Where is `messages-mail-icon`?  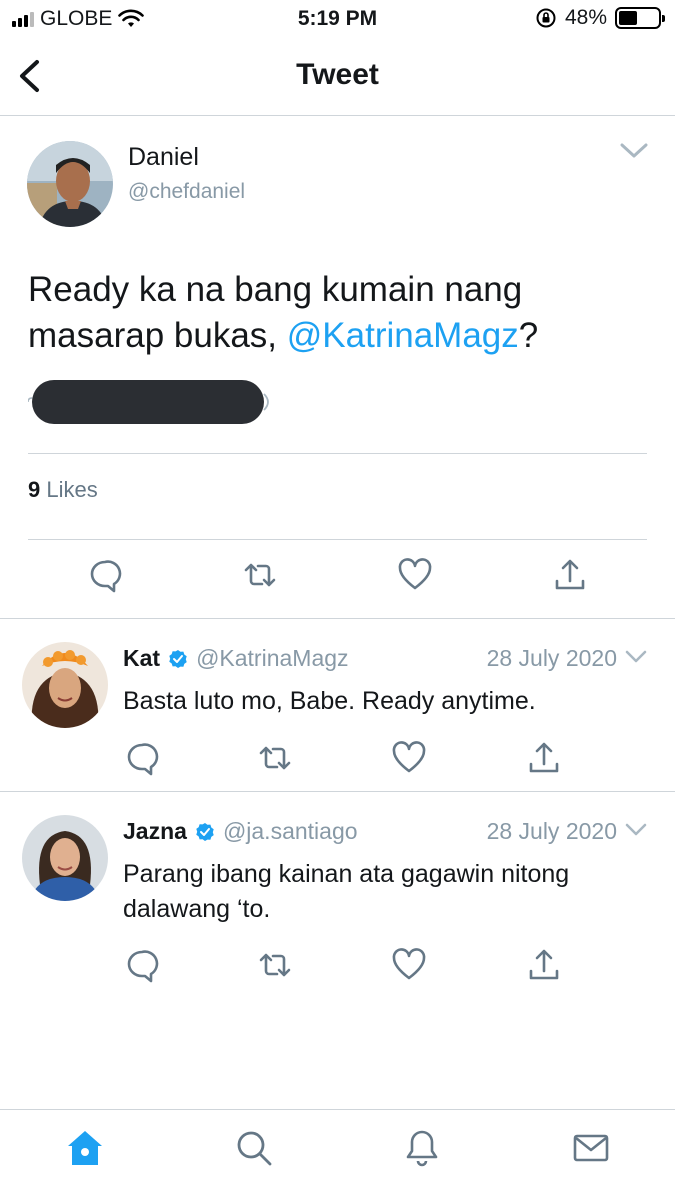
messages-mail-icon is located at coordinates (591, 1148).